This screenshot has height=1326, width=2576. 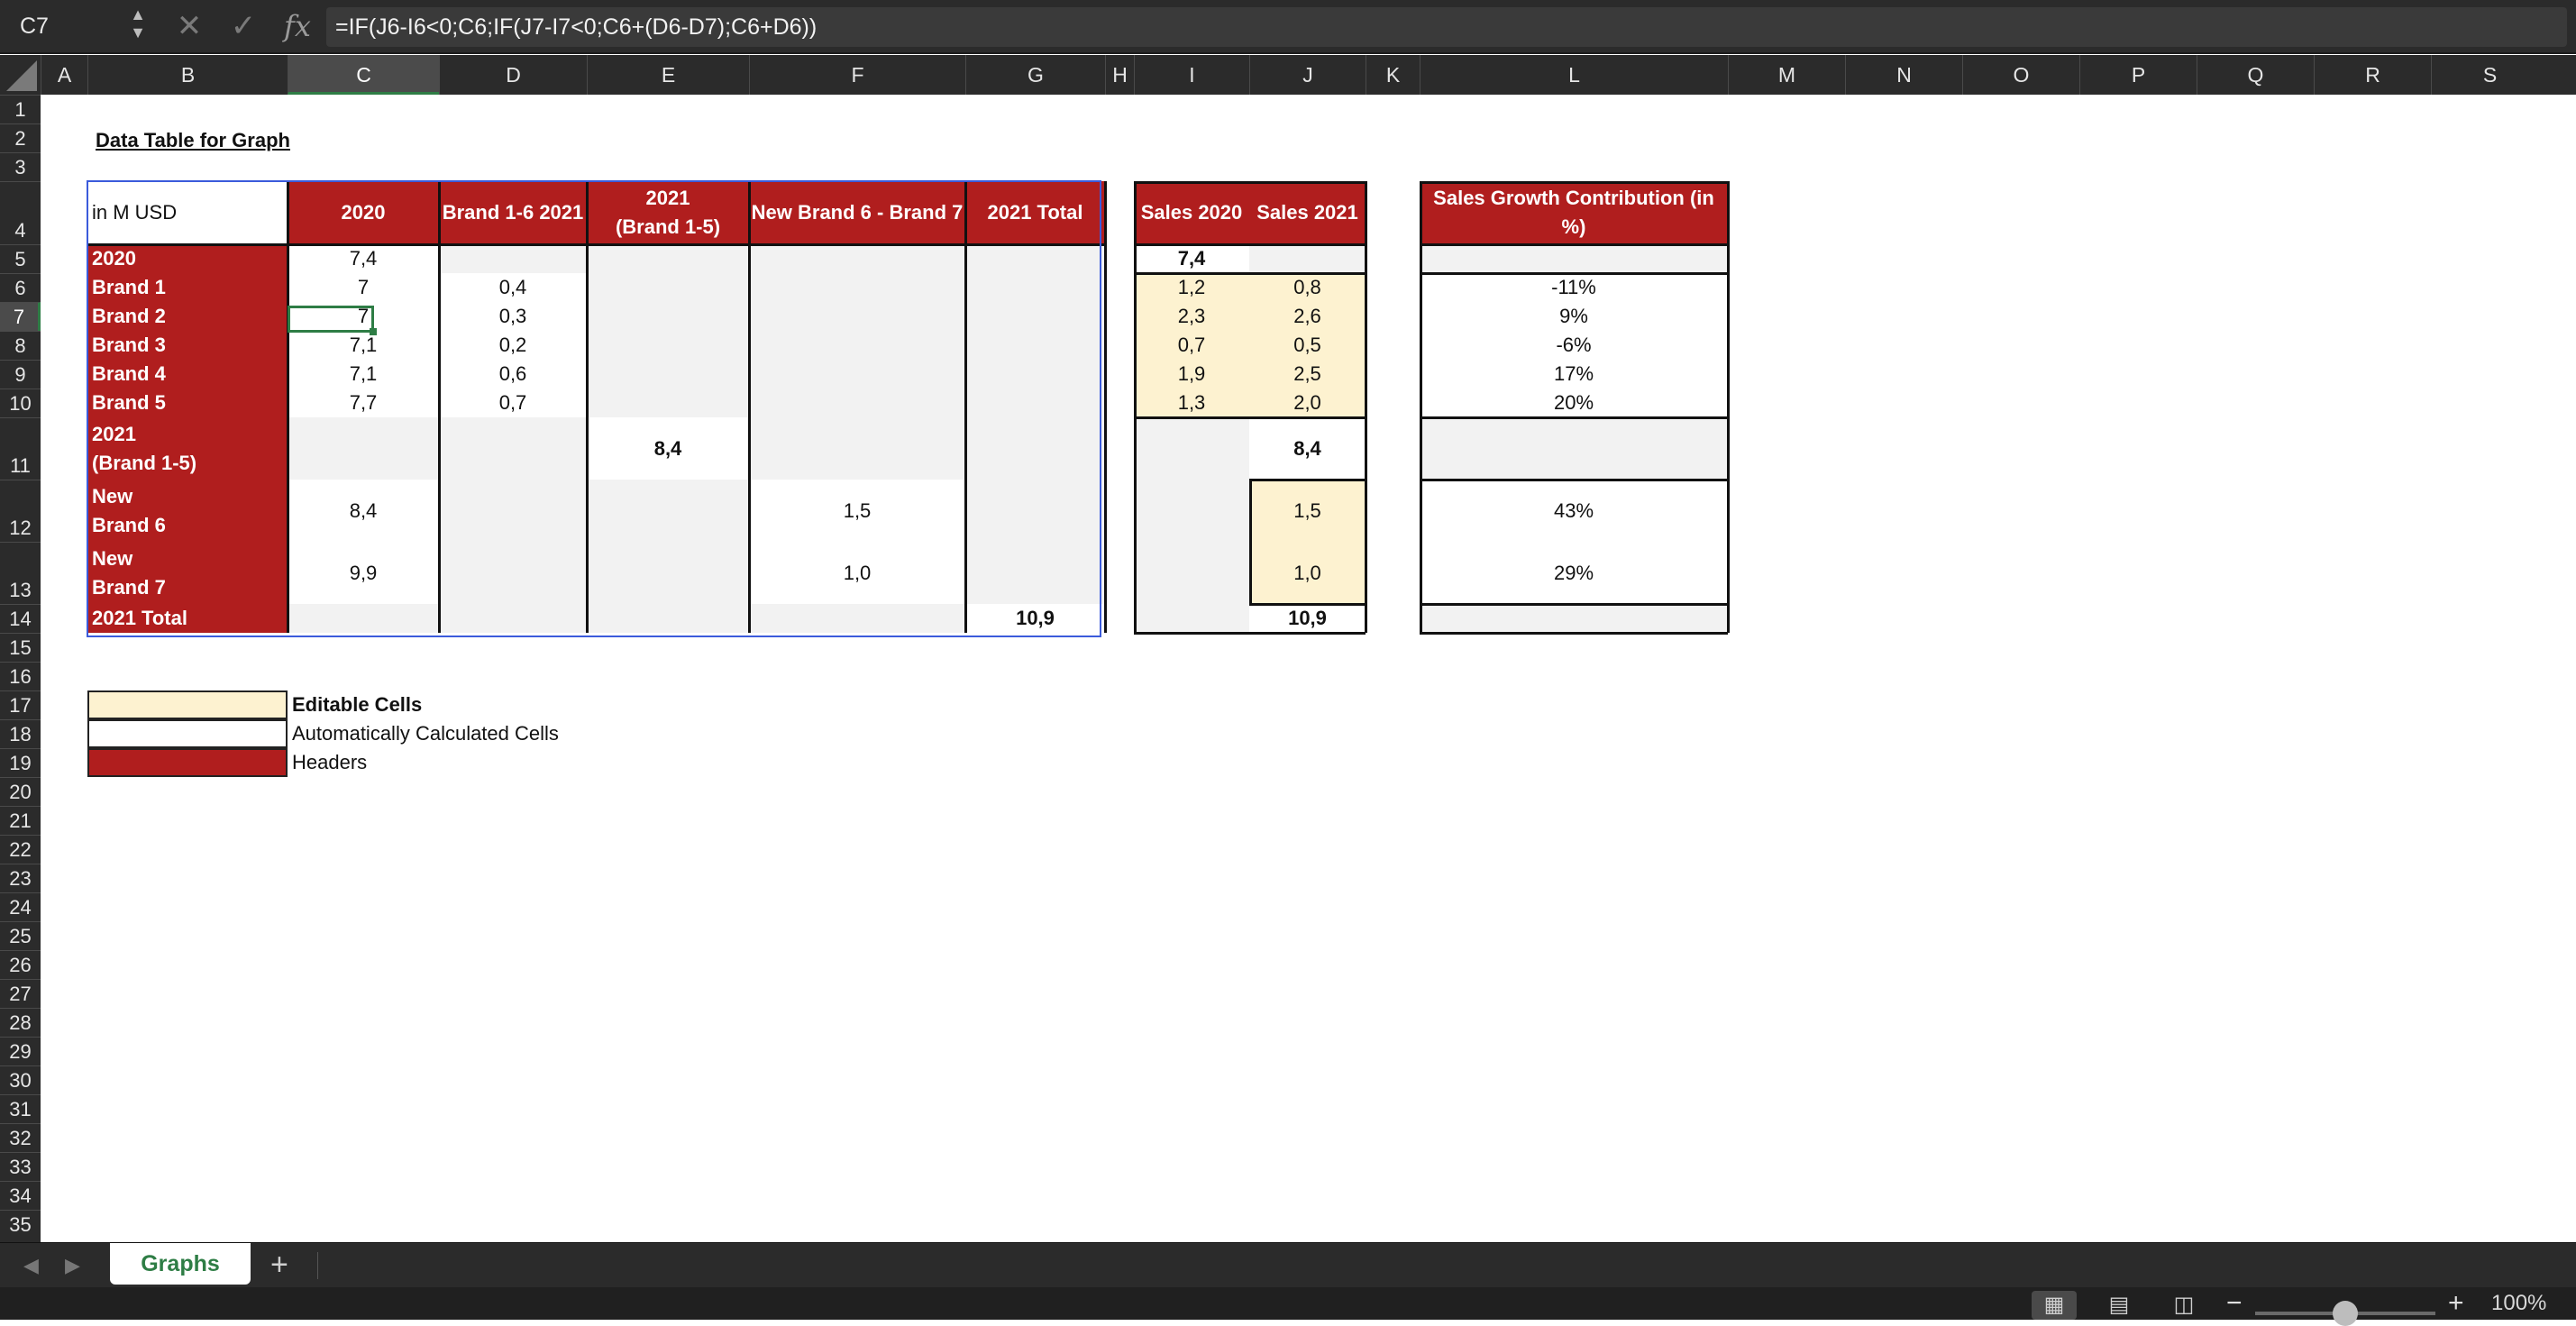 What do you see at coordinates (20, 573) in the screenshot?
I see `row-header-13: 13` at bounding box center [20, 573].